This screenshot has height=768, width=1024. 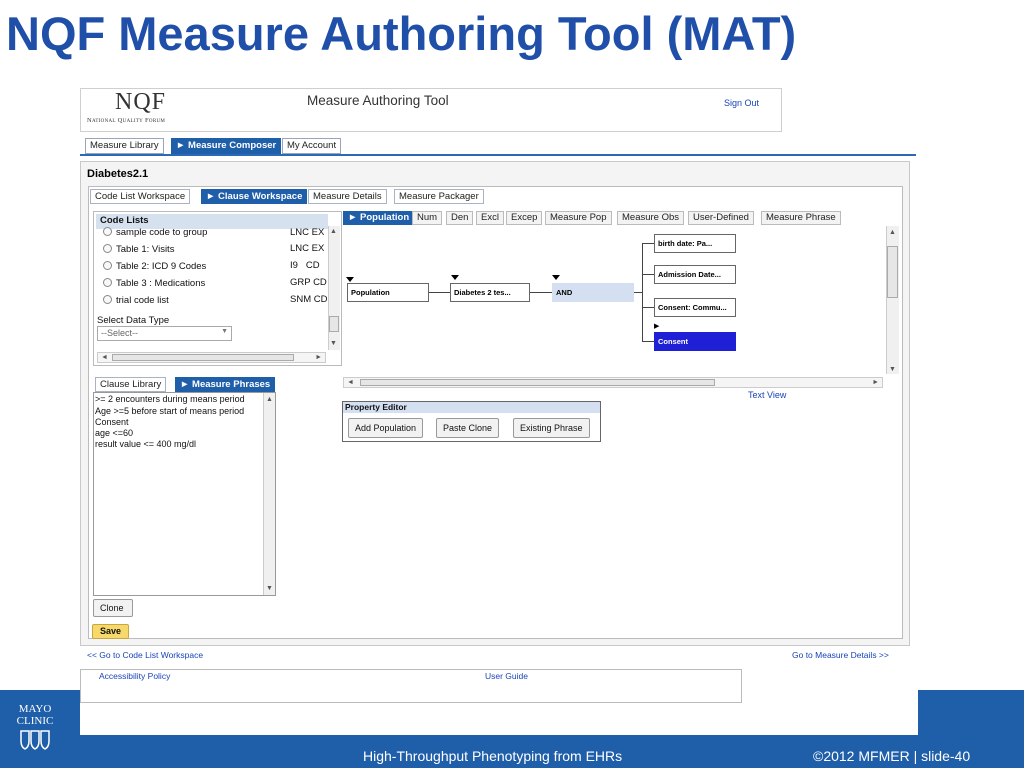 What do you see at coordinates (140, 196) in the screenshot?
I see `tab-code-list-workspace: Code List Workspace` at bounding box center [140, 196].